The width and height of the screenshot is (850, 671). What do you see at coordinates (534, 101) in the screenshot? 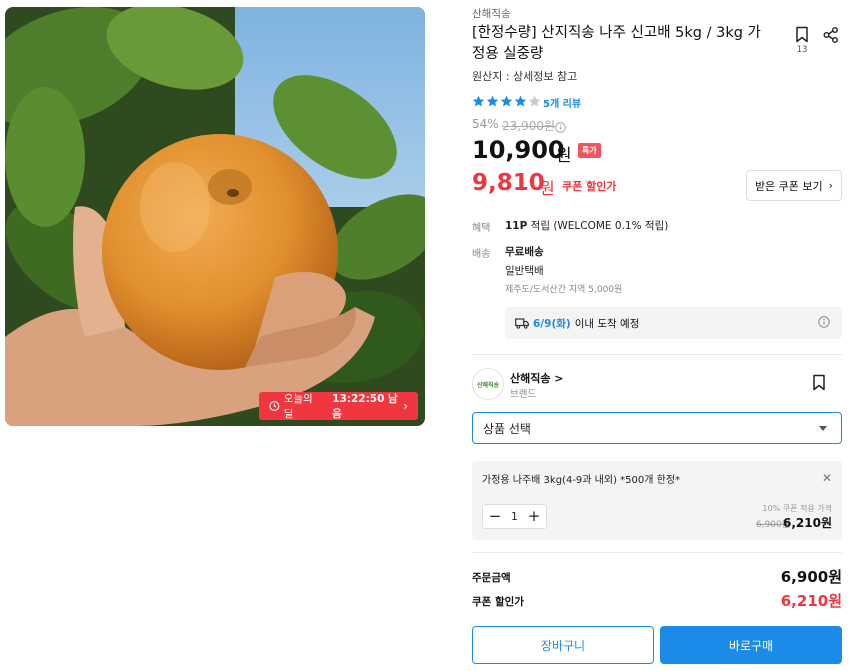
I see `star-empty-icon` at bounding box center [534, 101].